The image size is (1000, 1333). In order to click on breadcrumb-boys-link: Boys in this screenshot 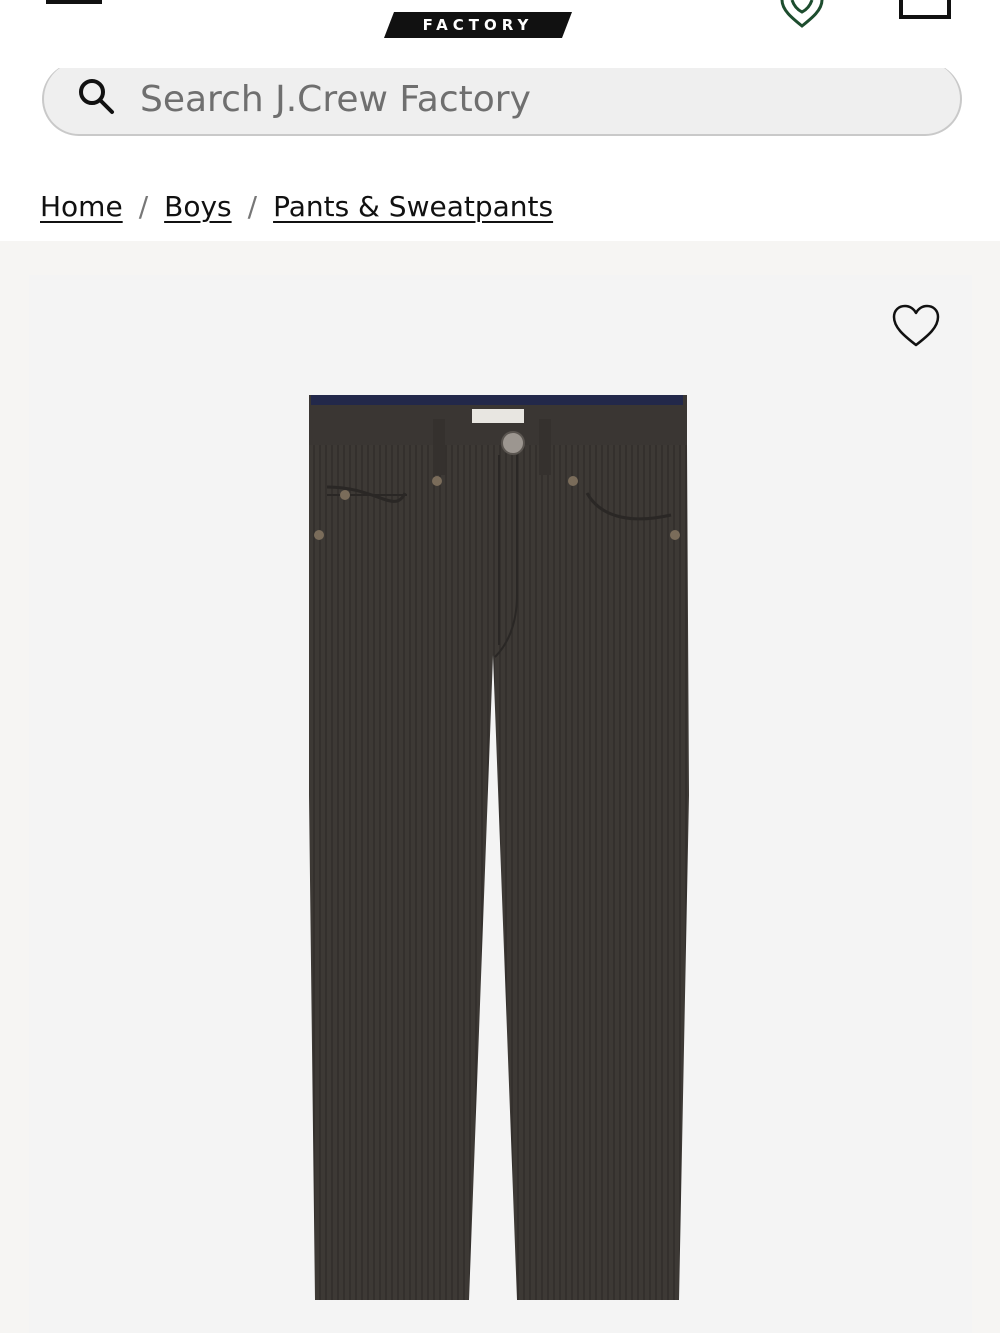, I will do `click(198, 206)`.